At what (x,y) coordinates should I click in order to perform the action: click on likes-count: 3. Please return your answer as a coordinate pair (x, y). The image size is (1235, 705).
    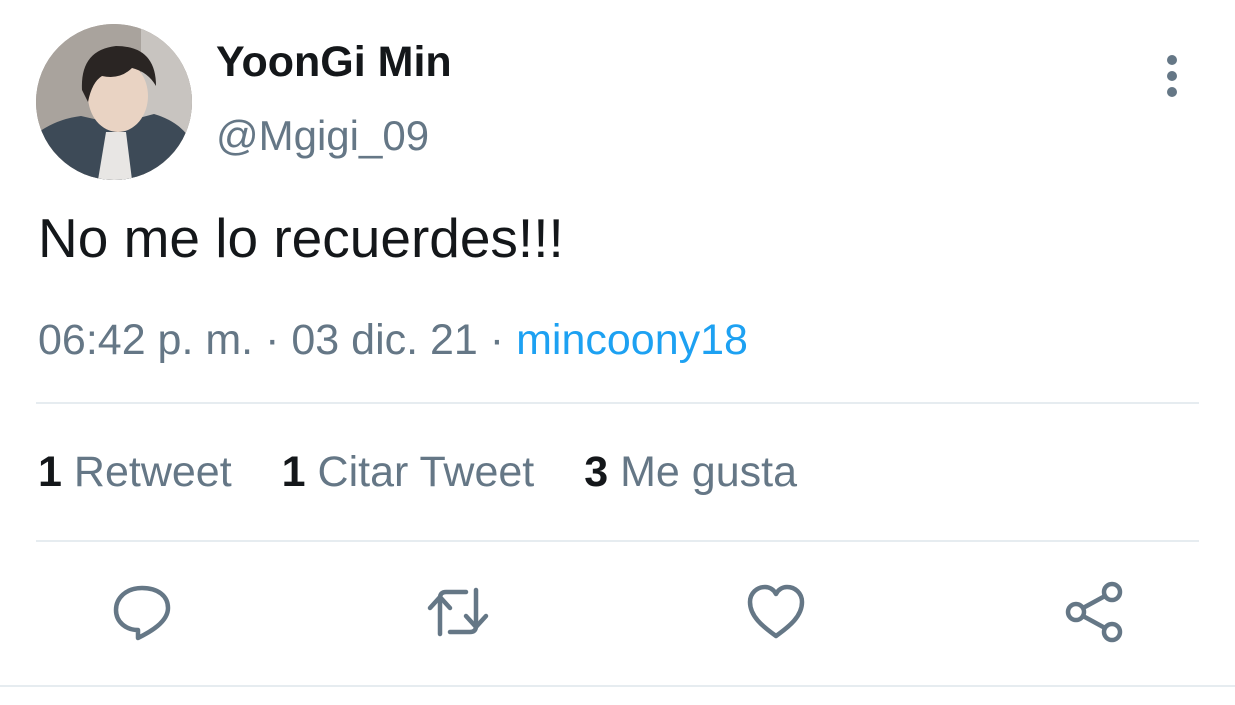
    Looking at the image, I should click on (596, 472).